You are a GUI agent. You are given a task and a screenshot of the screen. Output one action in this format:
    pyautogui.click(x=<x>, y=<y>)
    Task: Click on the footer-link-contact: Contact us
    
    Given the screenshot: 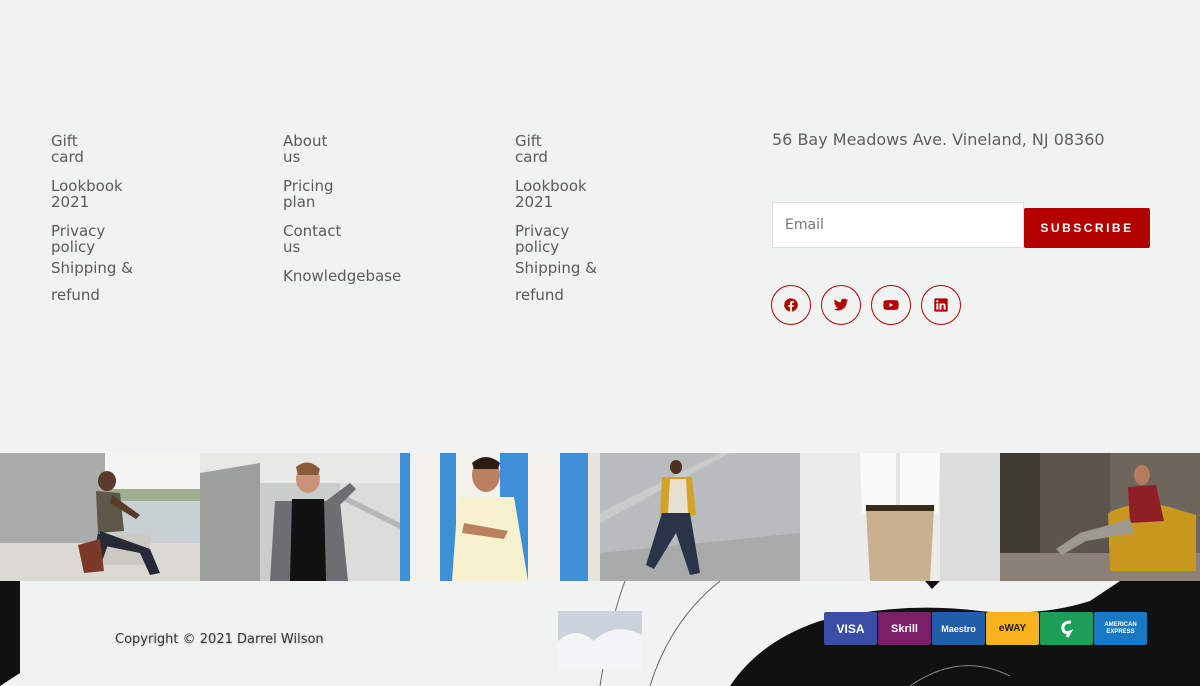 What is the action you would take?
    pyautogui.click(x=383, y=239)
    